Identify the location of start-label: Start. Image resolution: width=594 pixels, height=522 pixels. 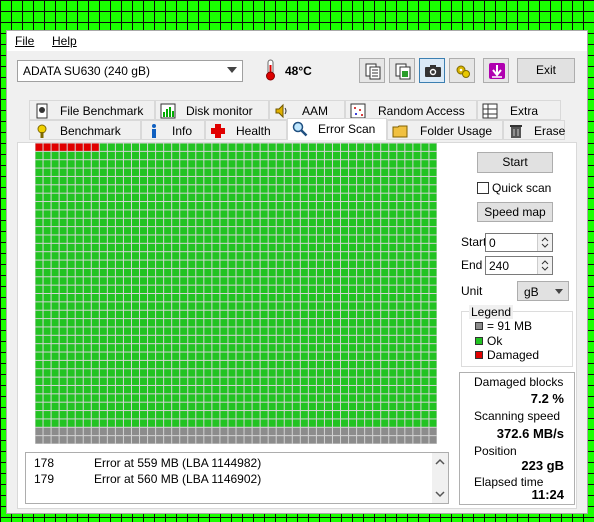
(474, 242).